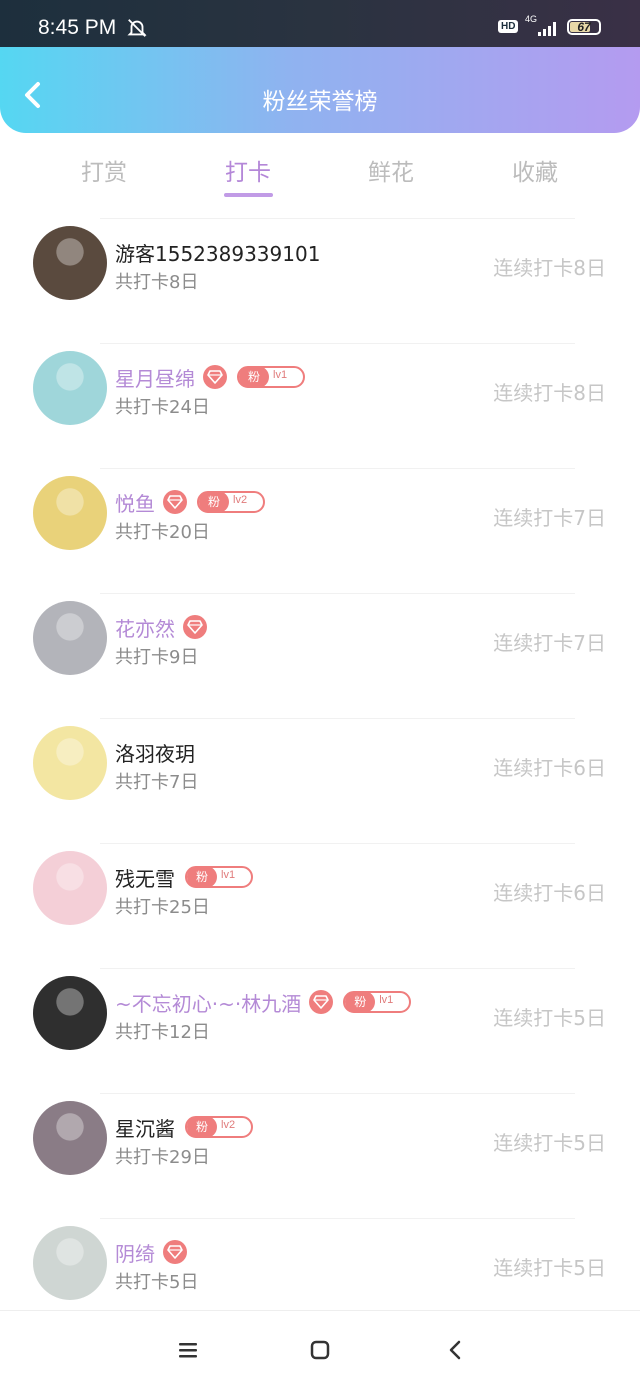  I want to click on status-time: 8:45 PM, so click(77, 27).